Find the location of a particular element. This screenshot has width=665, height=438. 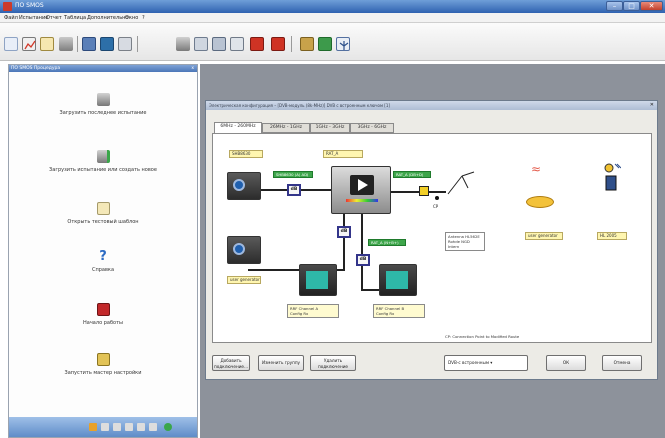

settings-icon is located at coordinates (125, 44).